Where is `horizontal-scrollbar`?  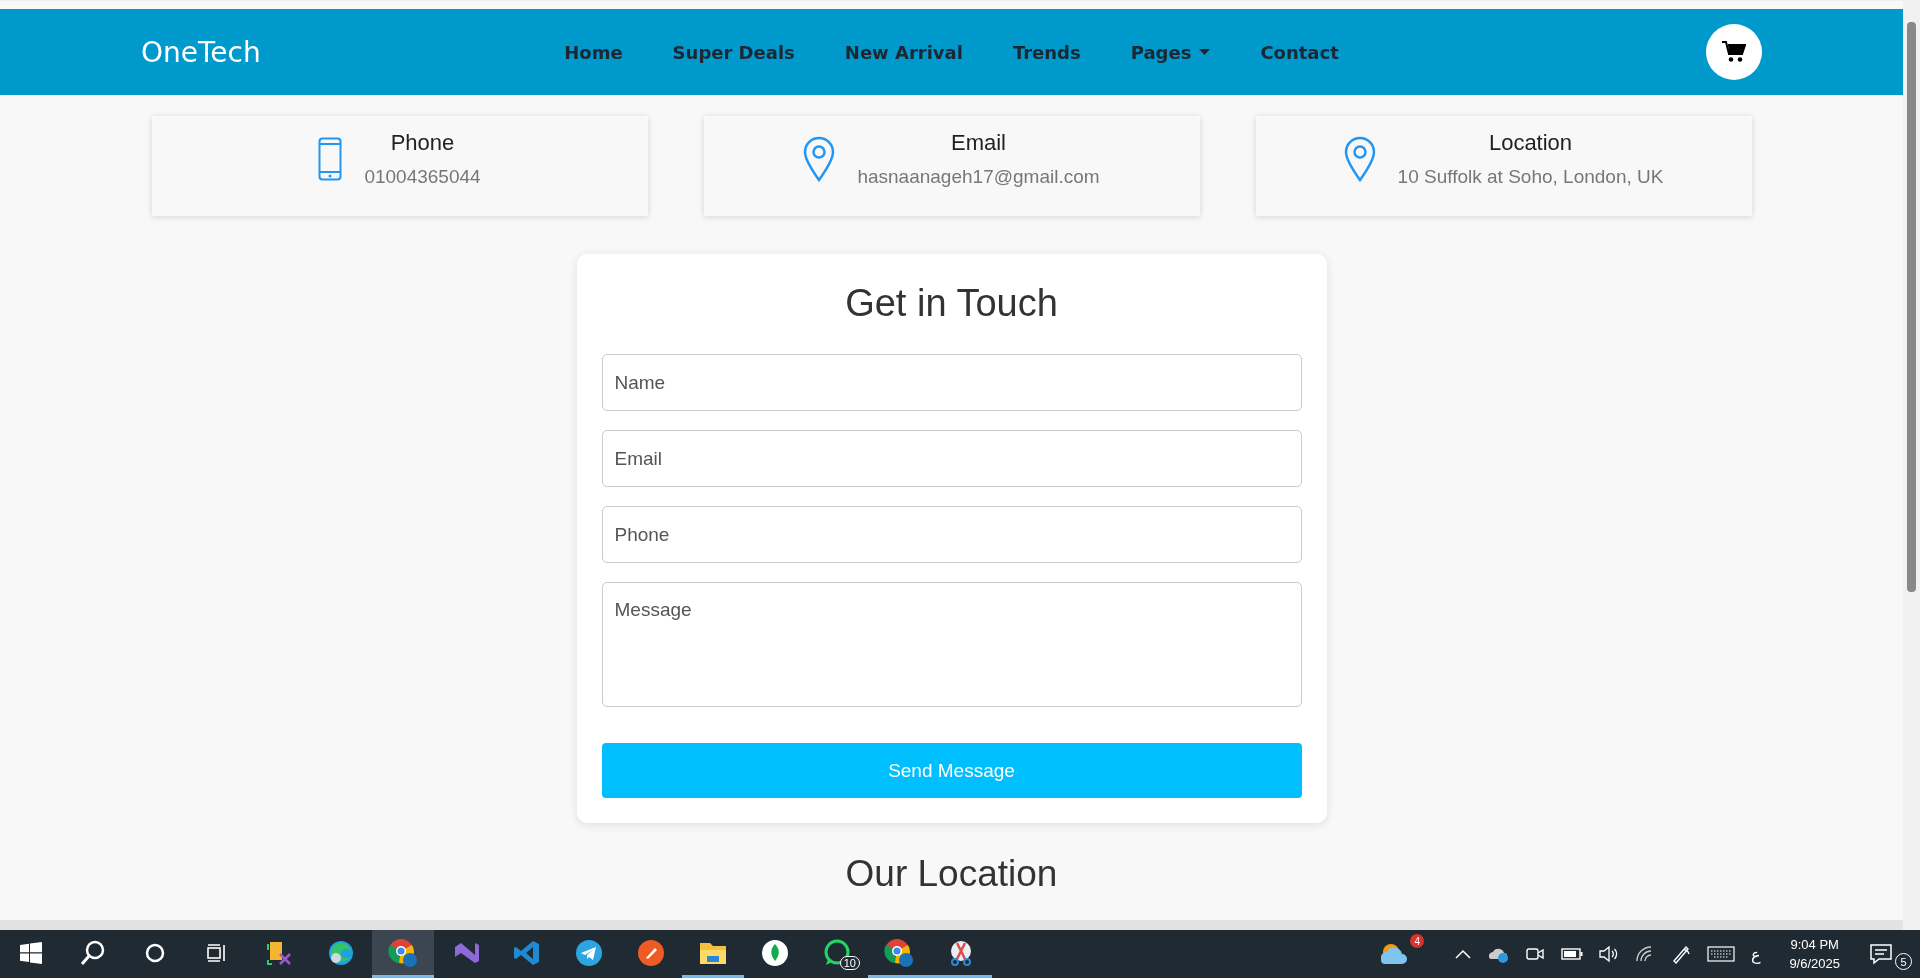
horizontal-scrollbar is located at coordinates (951, 925).